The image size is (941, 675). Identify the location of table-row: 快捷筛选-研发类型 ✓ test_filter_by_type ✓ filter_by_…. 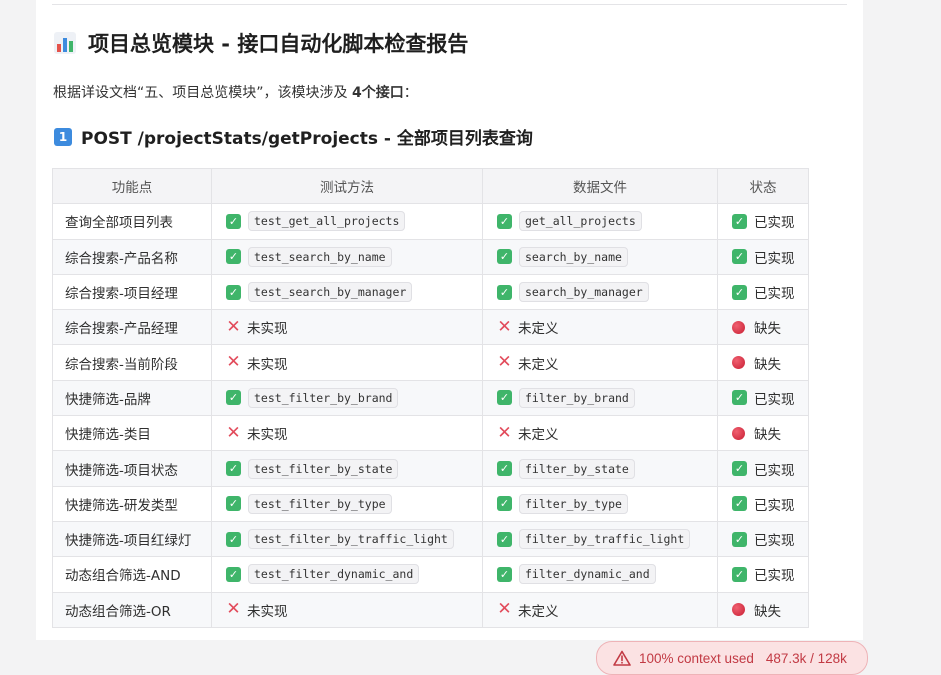
(430, 503).